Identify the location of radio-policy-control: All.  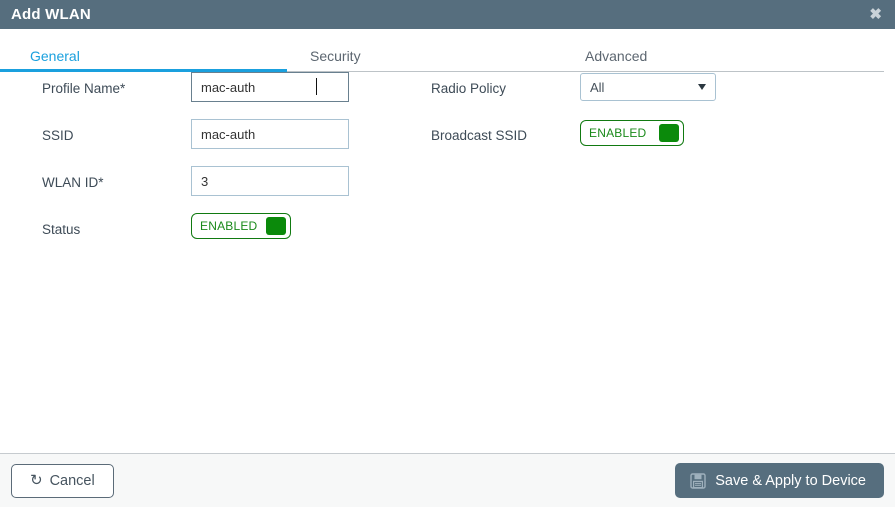
(648, 87).